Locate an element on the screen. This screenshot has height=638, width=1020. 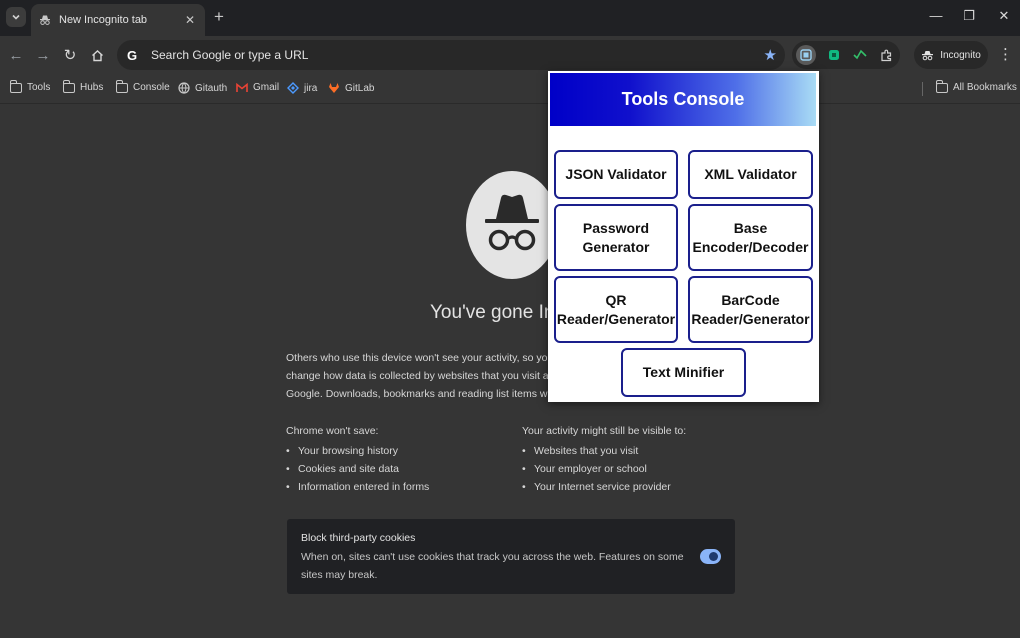
json-validator-button: JSON Validator is located at coordinates (616, 174).